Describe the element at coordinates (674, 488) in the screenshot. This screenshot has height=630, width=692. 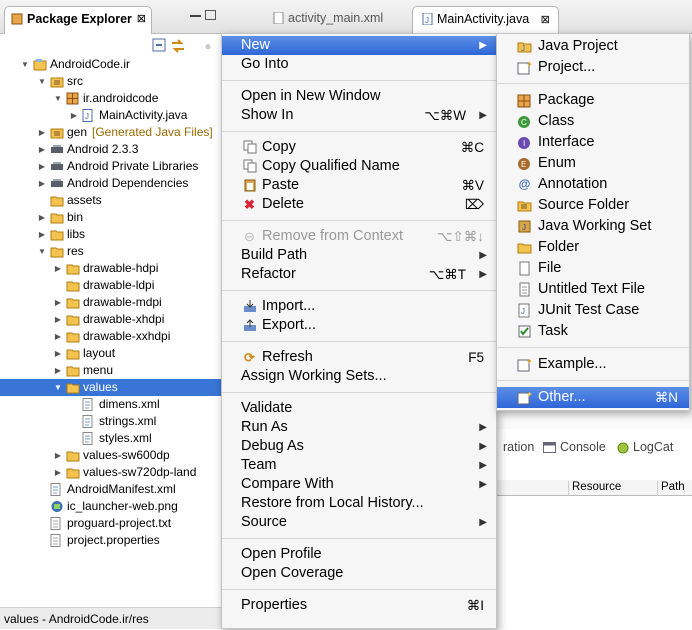
I see `column-path: Path` at that location.